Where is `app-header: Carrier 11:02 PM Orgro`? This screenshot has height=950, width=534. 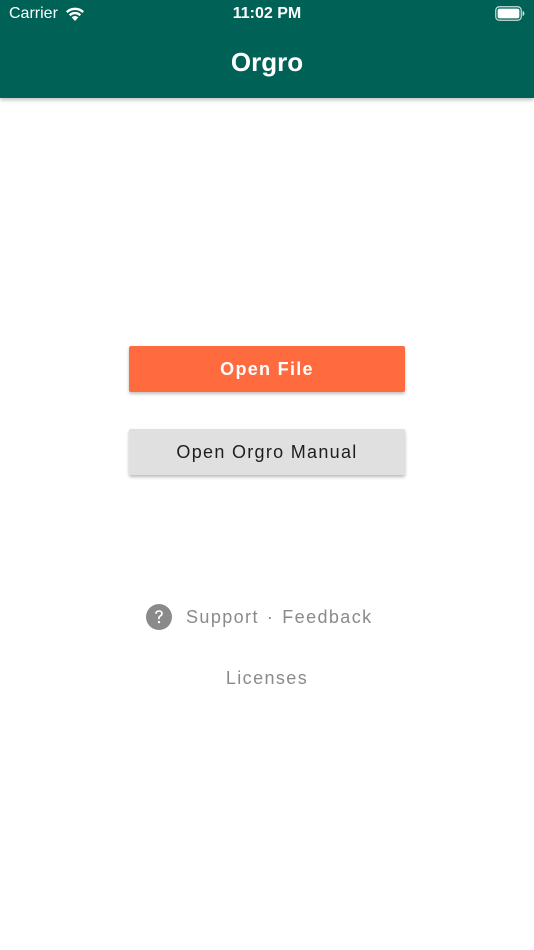 app-header: Carrier 11:02 PM Orgro is located at coordinates (267, 49).